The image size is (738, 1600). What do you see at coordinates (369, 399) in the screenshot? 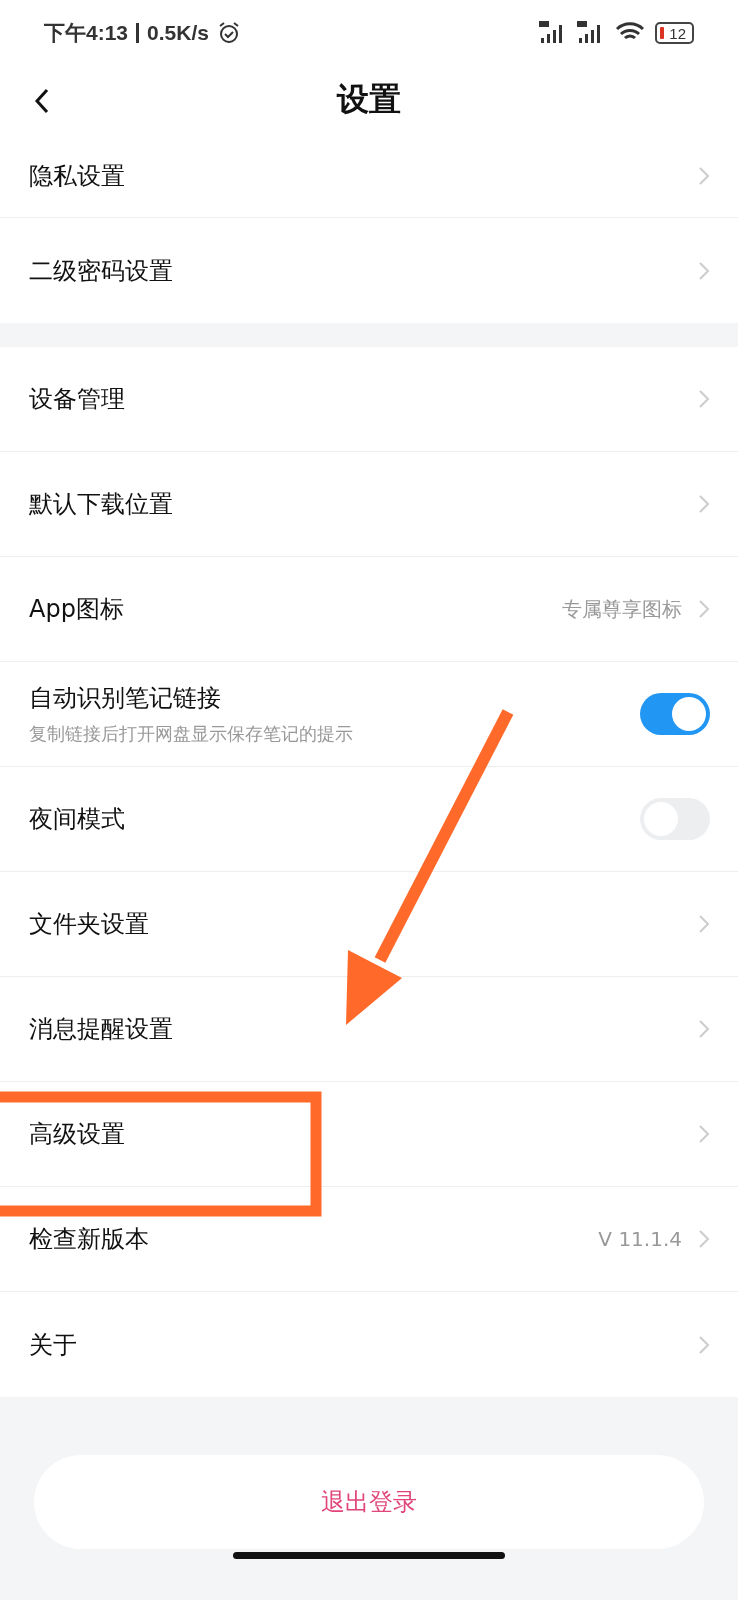
I see `settings-row: 设备管理` at bounding box center [369, 399].